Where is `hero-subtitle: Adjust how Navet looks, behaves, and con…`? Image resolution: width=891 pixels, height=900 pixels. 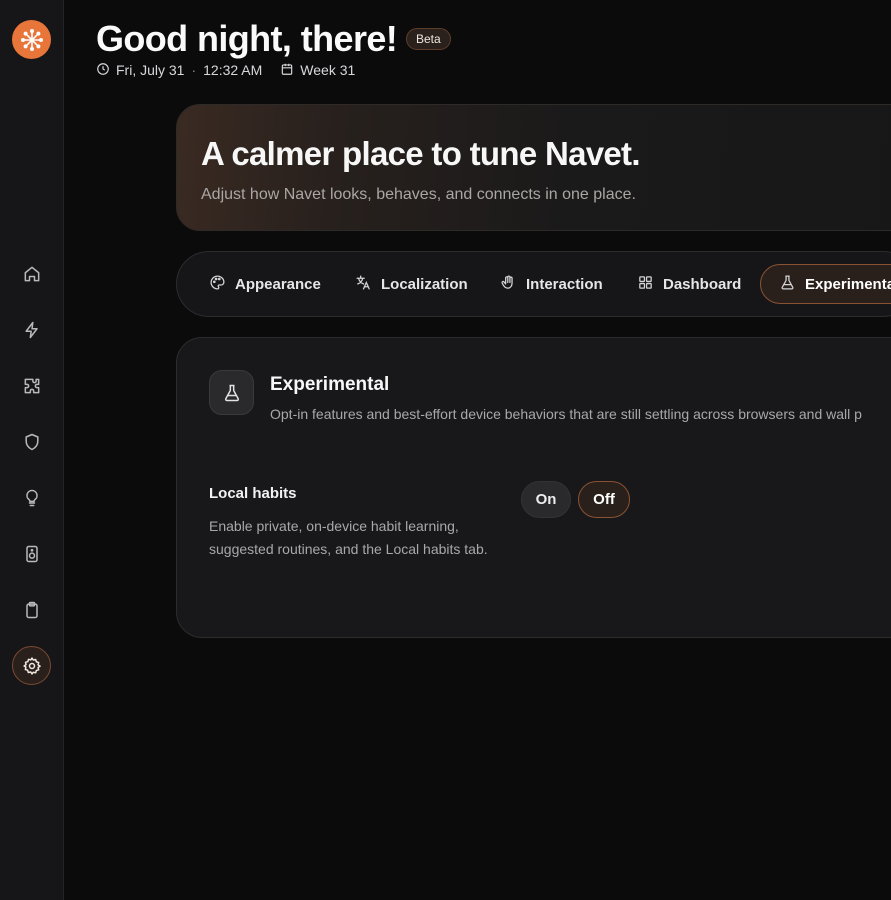 hero-subtitle: Adjust how Navet looks, behaves, and con… is located at coordinates (418, 194).